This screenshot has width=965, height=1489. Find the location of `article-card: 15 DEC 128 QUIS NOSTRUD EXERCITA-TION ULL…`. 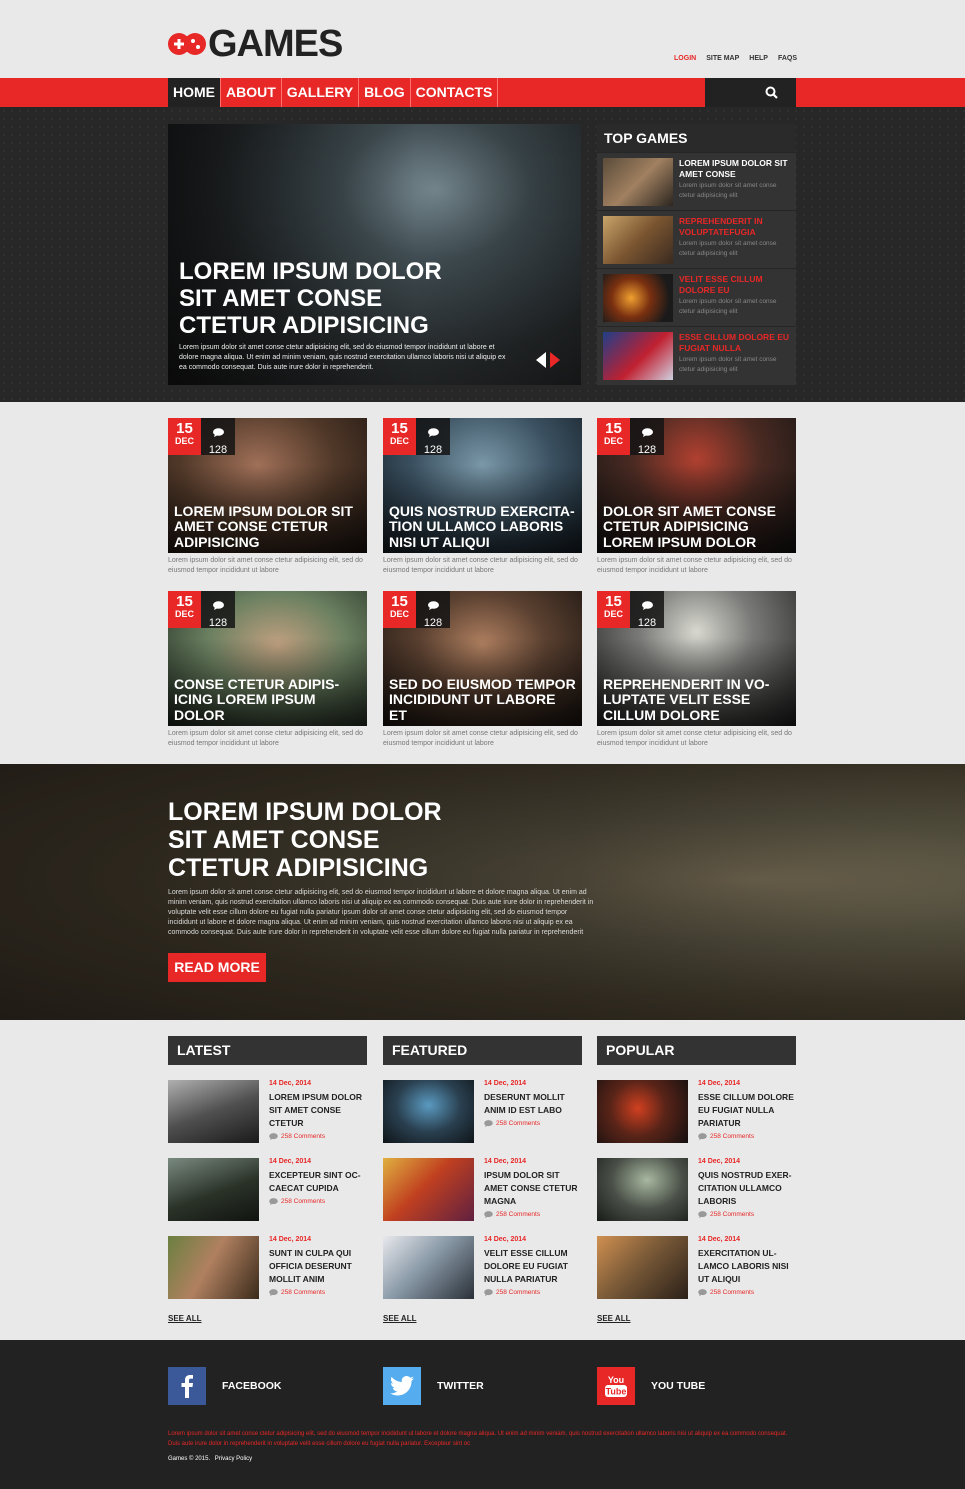

article-card: 15 DEC 128 QUIS NOSTRUD EXERCITA-TION ULL… is located at coordinates (482, 497).